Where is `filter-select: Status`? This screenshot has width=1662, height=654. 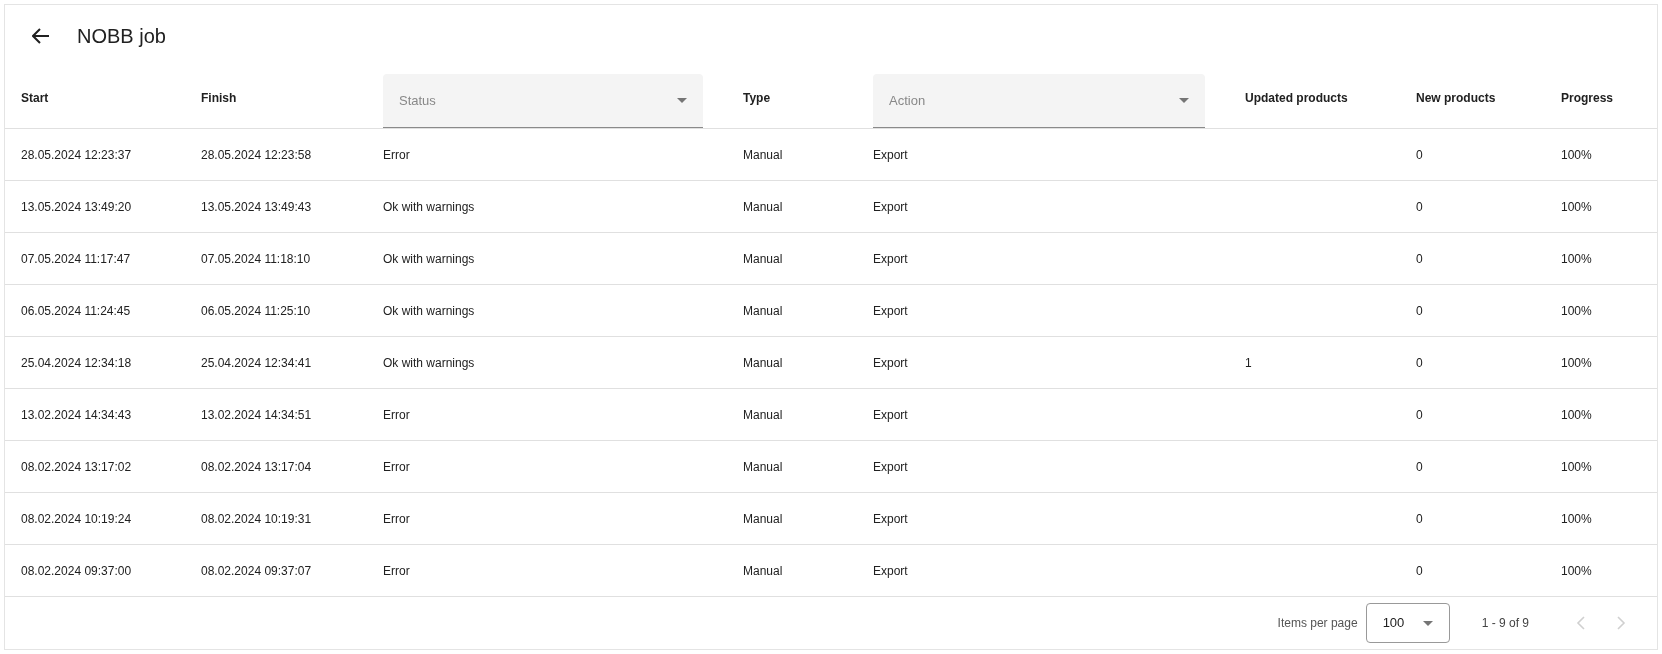
filter-select: Status is located at coordinates (543, 101).